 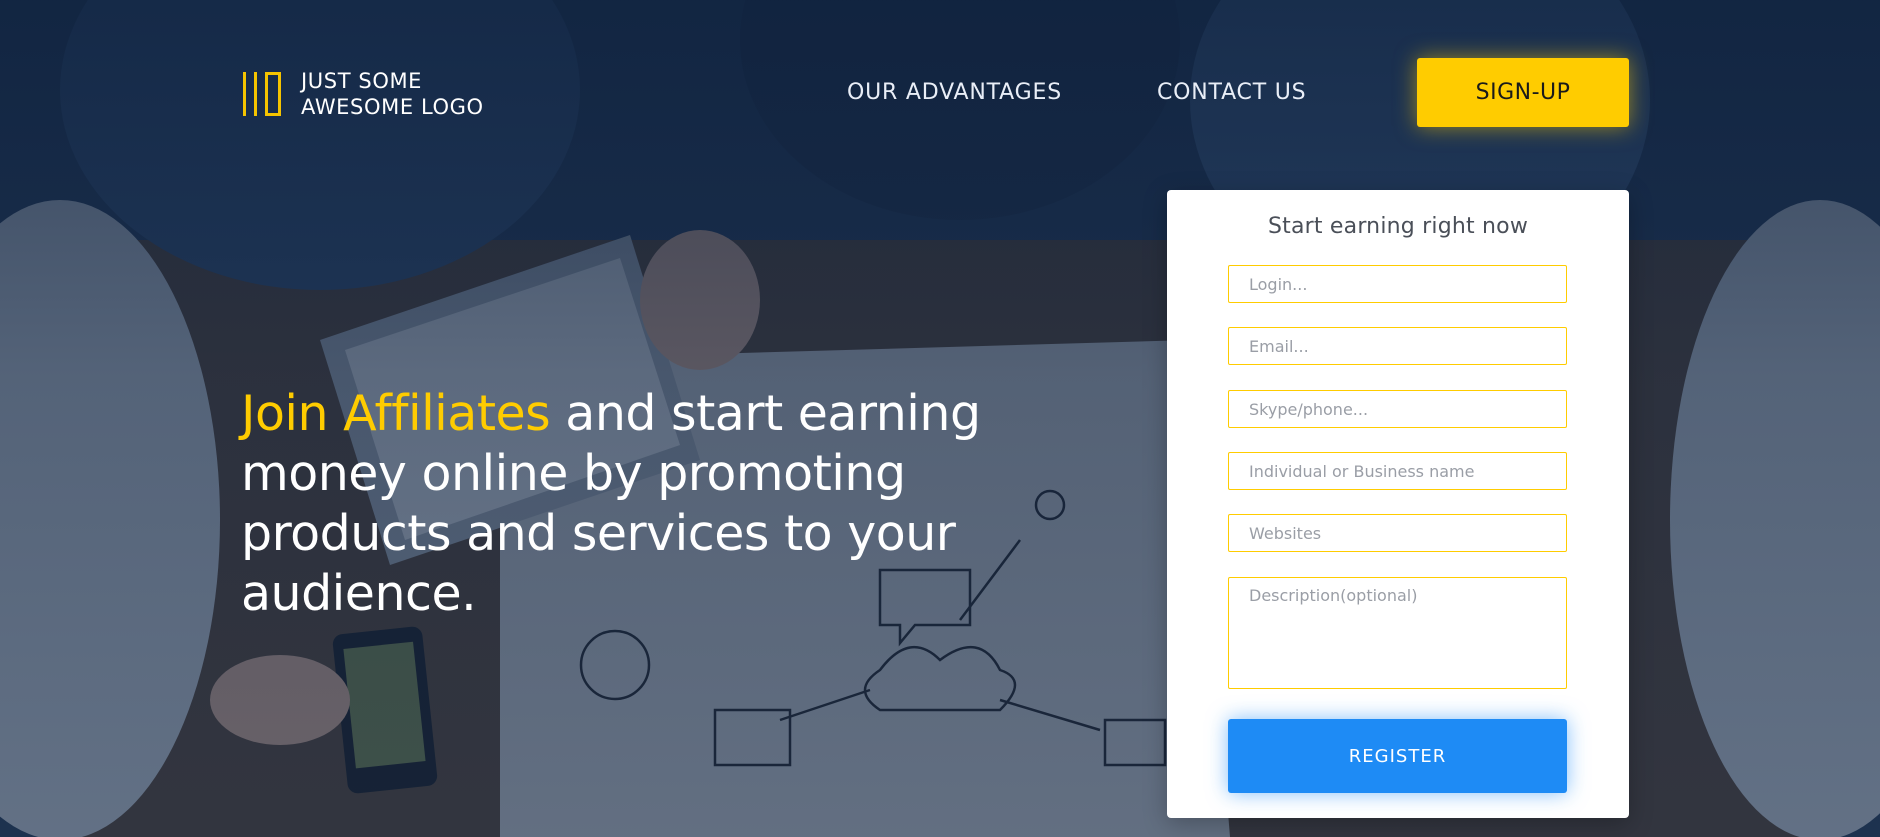 I want to click on signup-button: SIGN-UP, so click(x=1523, y=92).